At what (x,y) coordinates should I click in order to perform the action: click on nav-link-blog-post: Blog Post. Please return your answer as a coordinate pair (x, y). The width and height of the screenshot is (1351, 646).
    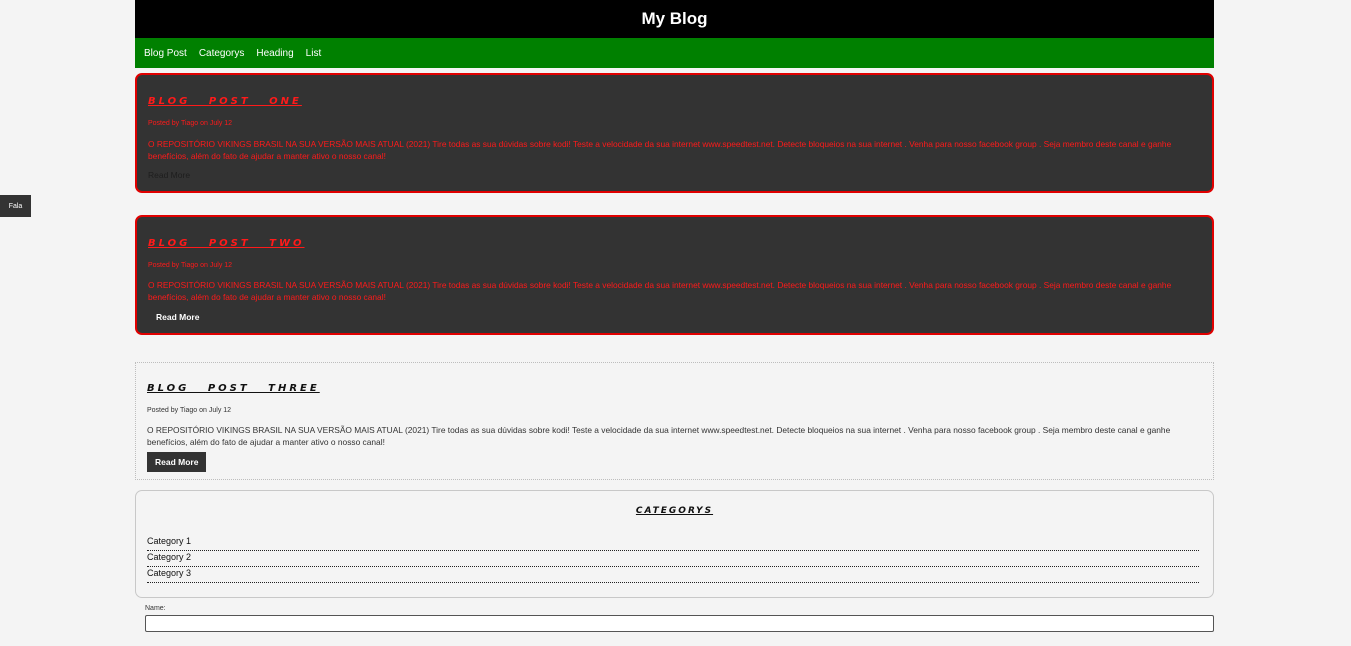
    Looking at the image, I should click on (165, 53).